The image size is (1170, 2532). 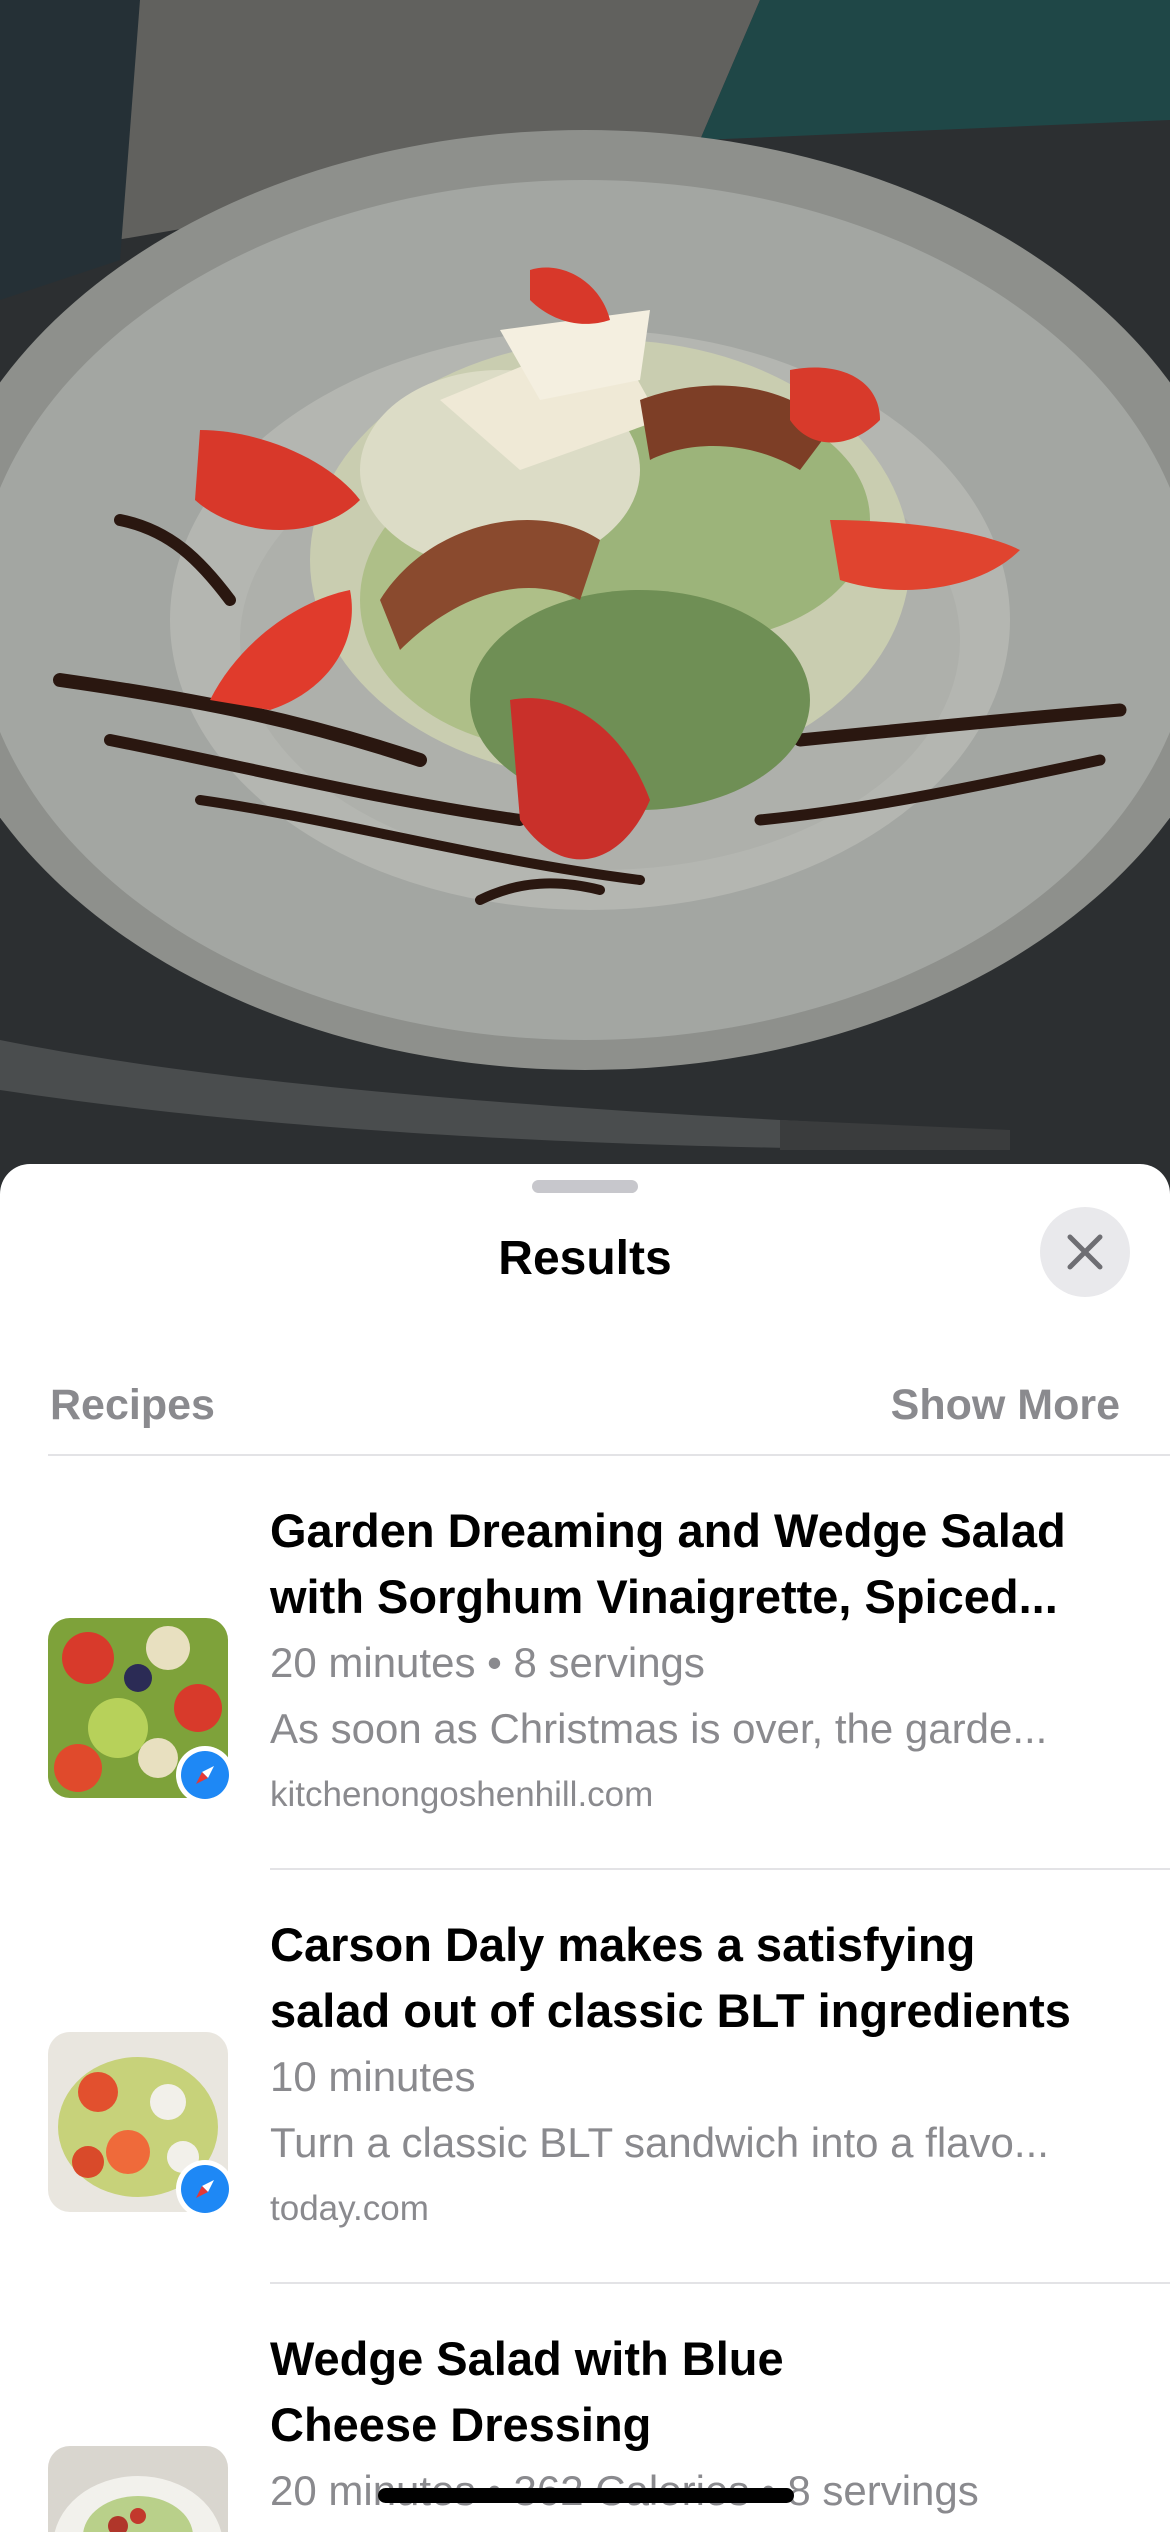 I want to click on home-indicator, so click(x=586, y=2495).